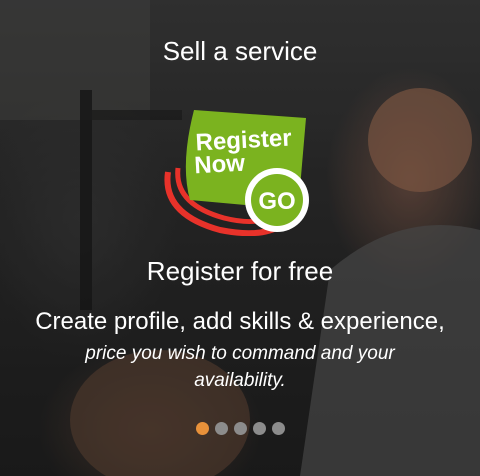  I want to click on carousel-pagination, so click(240, 428).